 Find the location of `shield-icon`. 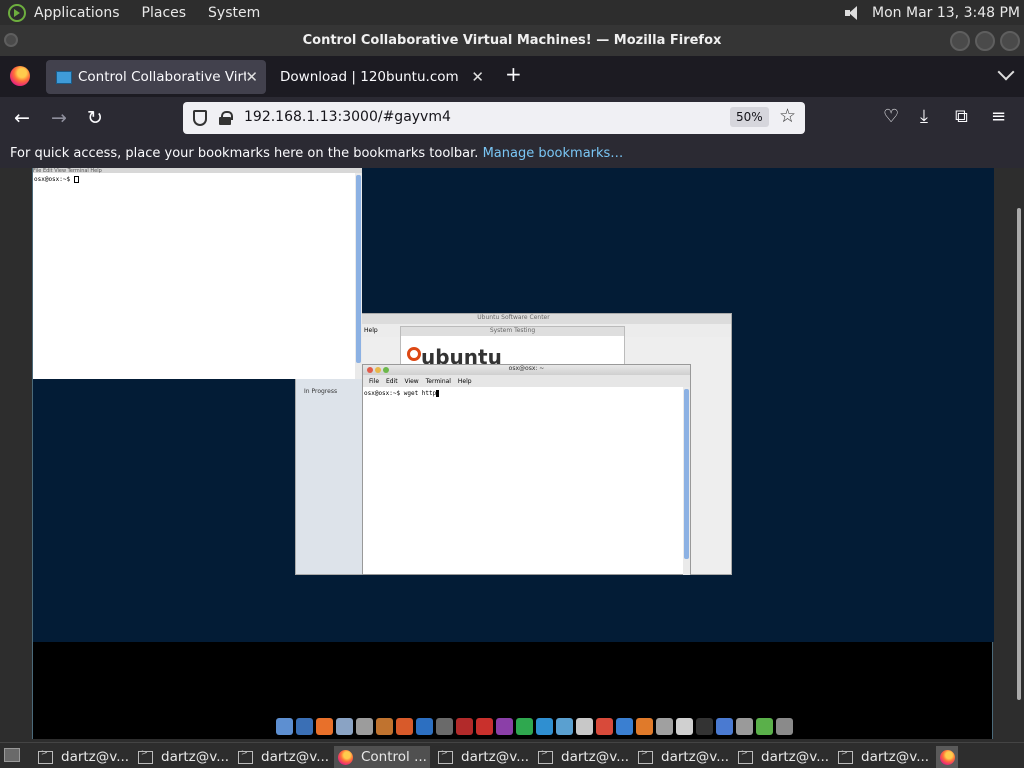

shield-icon is located at coordinates (200, 118).